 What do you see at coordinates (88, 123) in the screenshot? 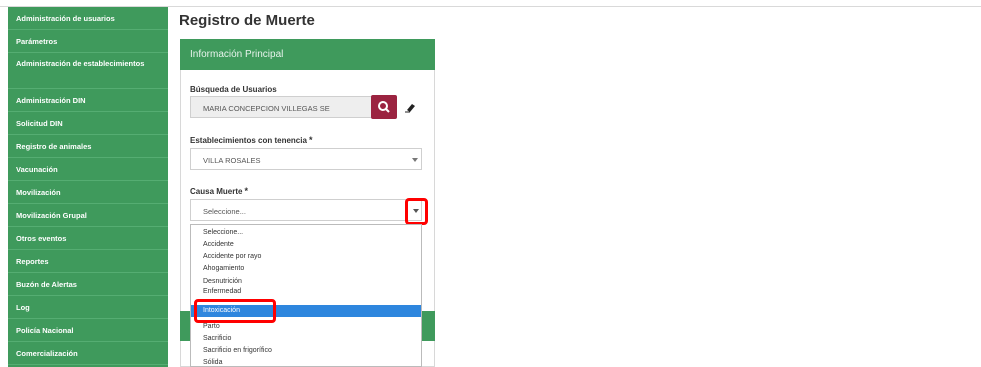
I see `sidebar-item-din-request: Solicitud DIN` at bounding box center [88, 123].